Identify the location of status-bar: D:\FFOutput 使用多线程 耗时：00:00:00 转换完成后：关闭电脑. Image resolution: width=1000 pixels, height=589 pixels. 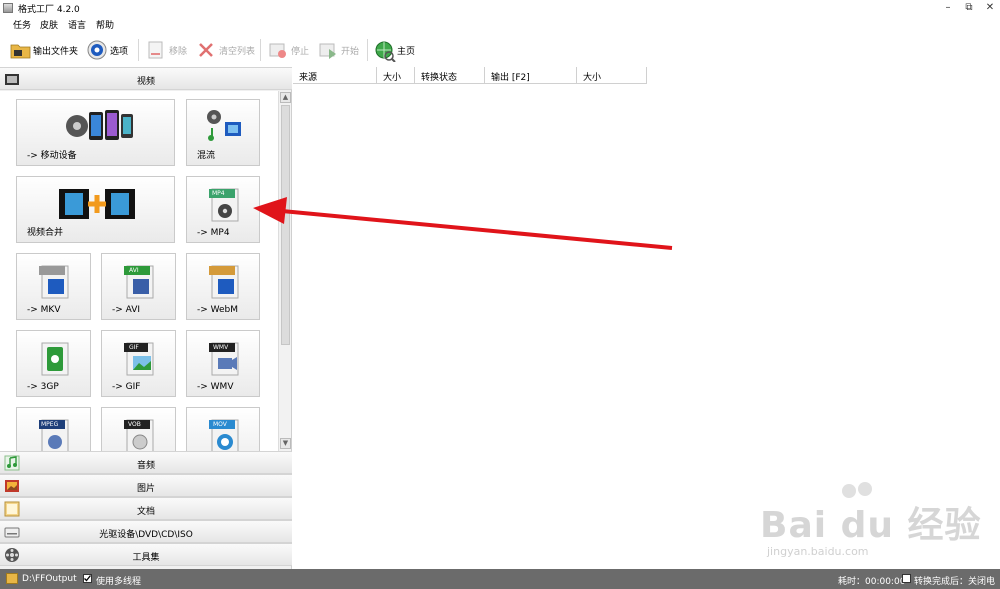
(500, 579).